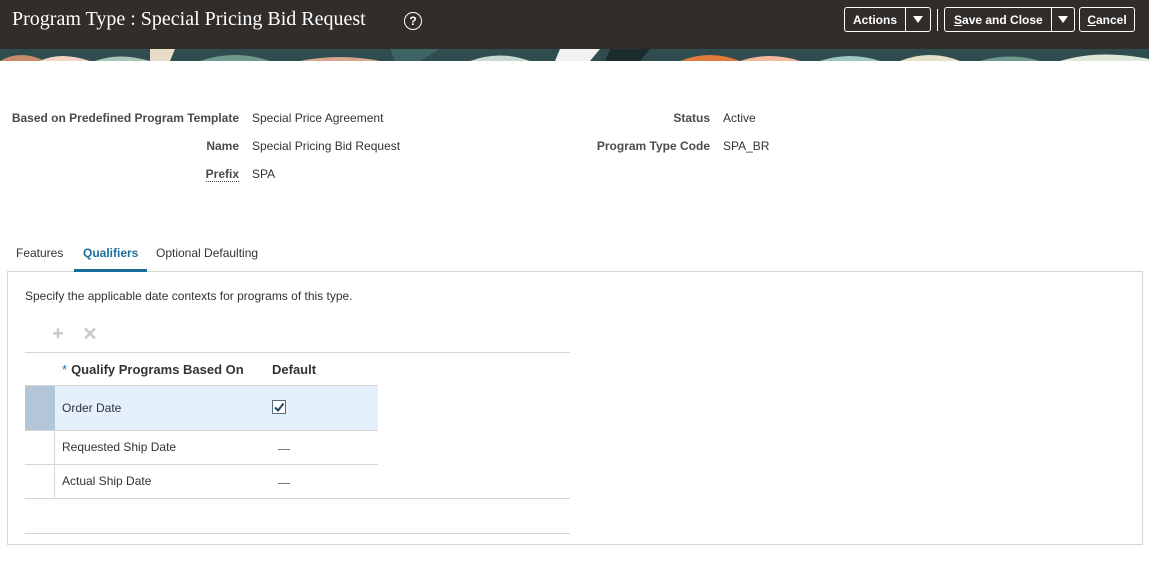  I want to click on actions-label: Actions, so click(875, 20).